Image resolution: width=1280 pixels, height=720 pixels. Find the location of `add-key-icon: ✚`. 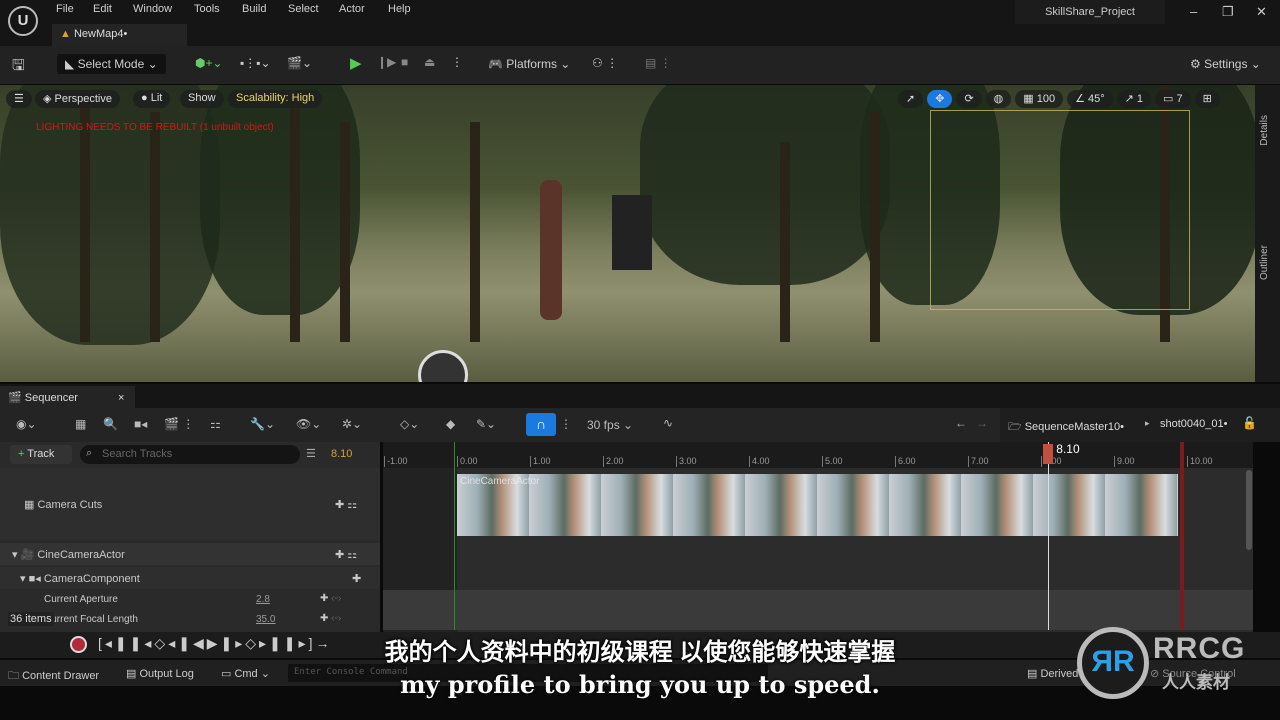

add-key-icon: ✚ is located at coordinates (356, 578).